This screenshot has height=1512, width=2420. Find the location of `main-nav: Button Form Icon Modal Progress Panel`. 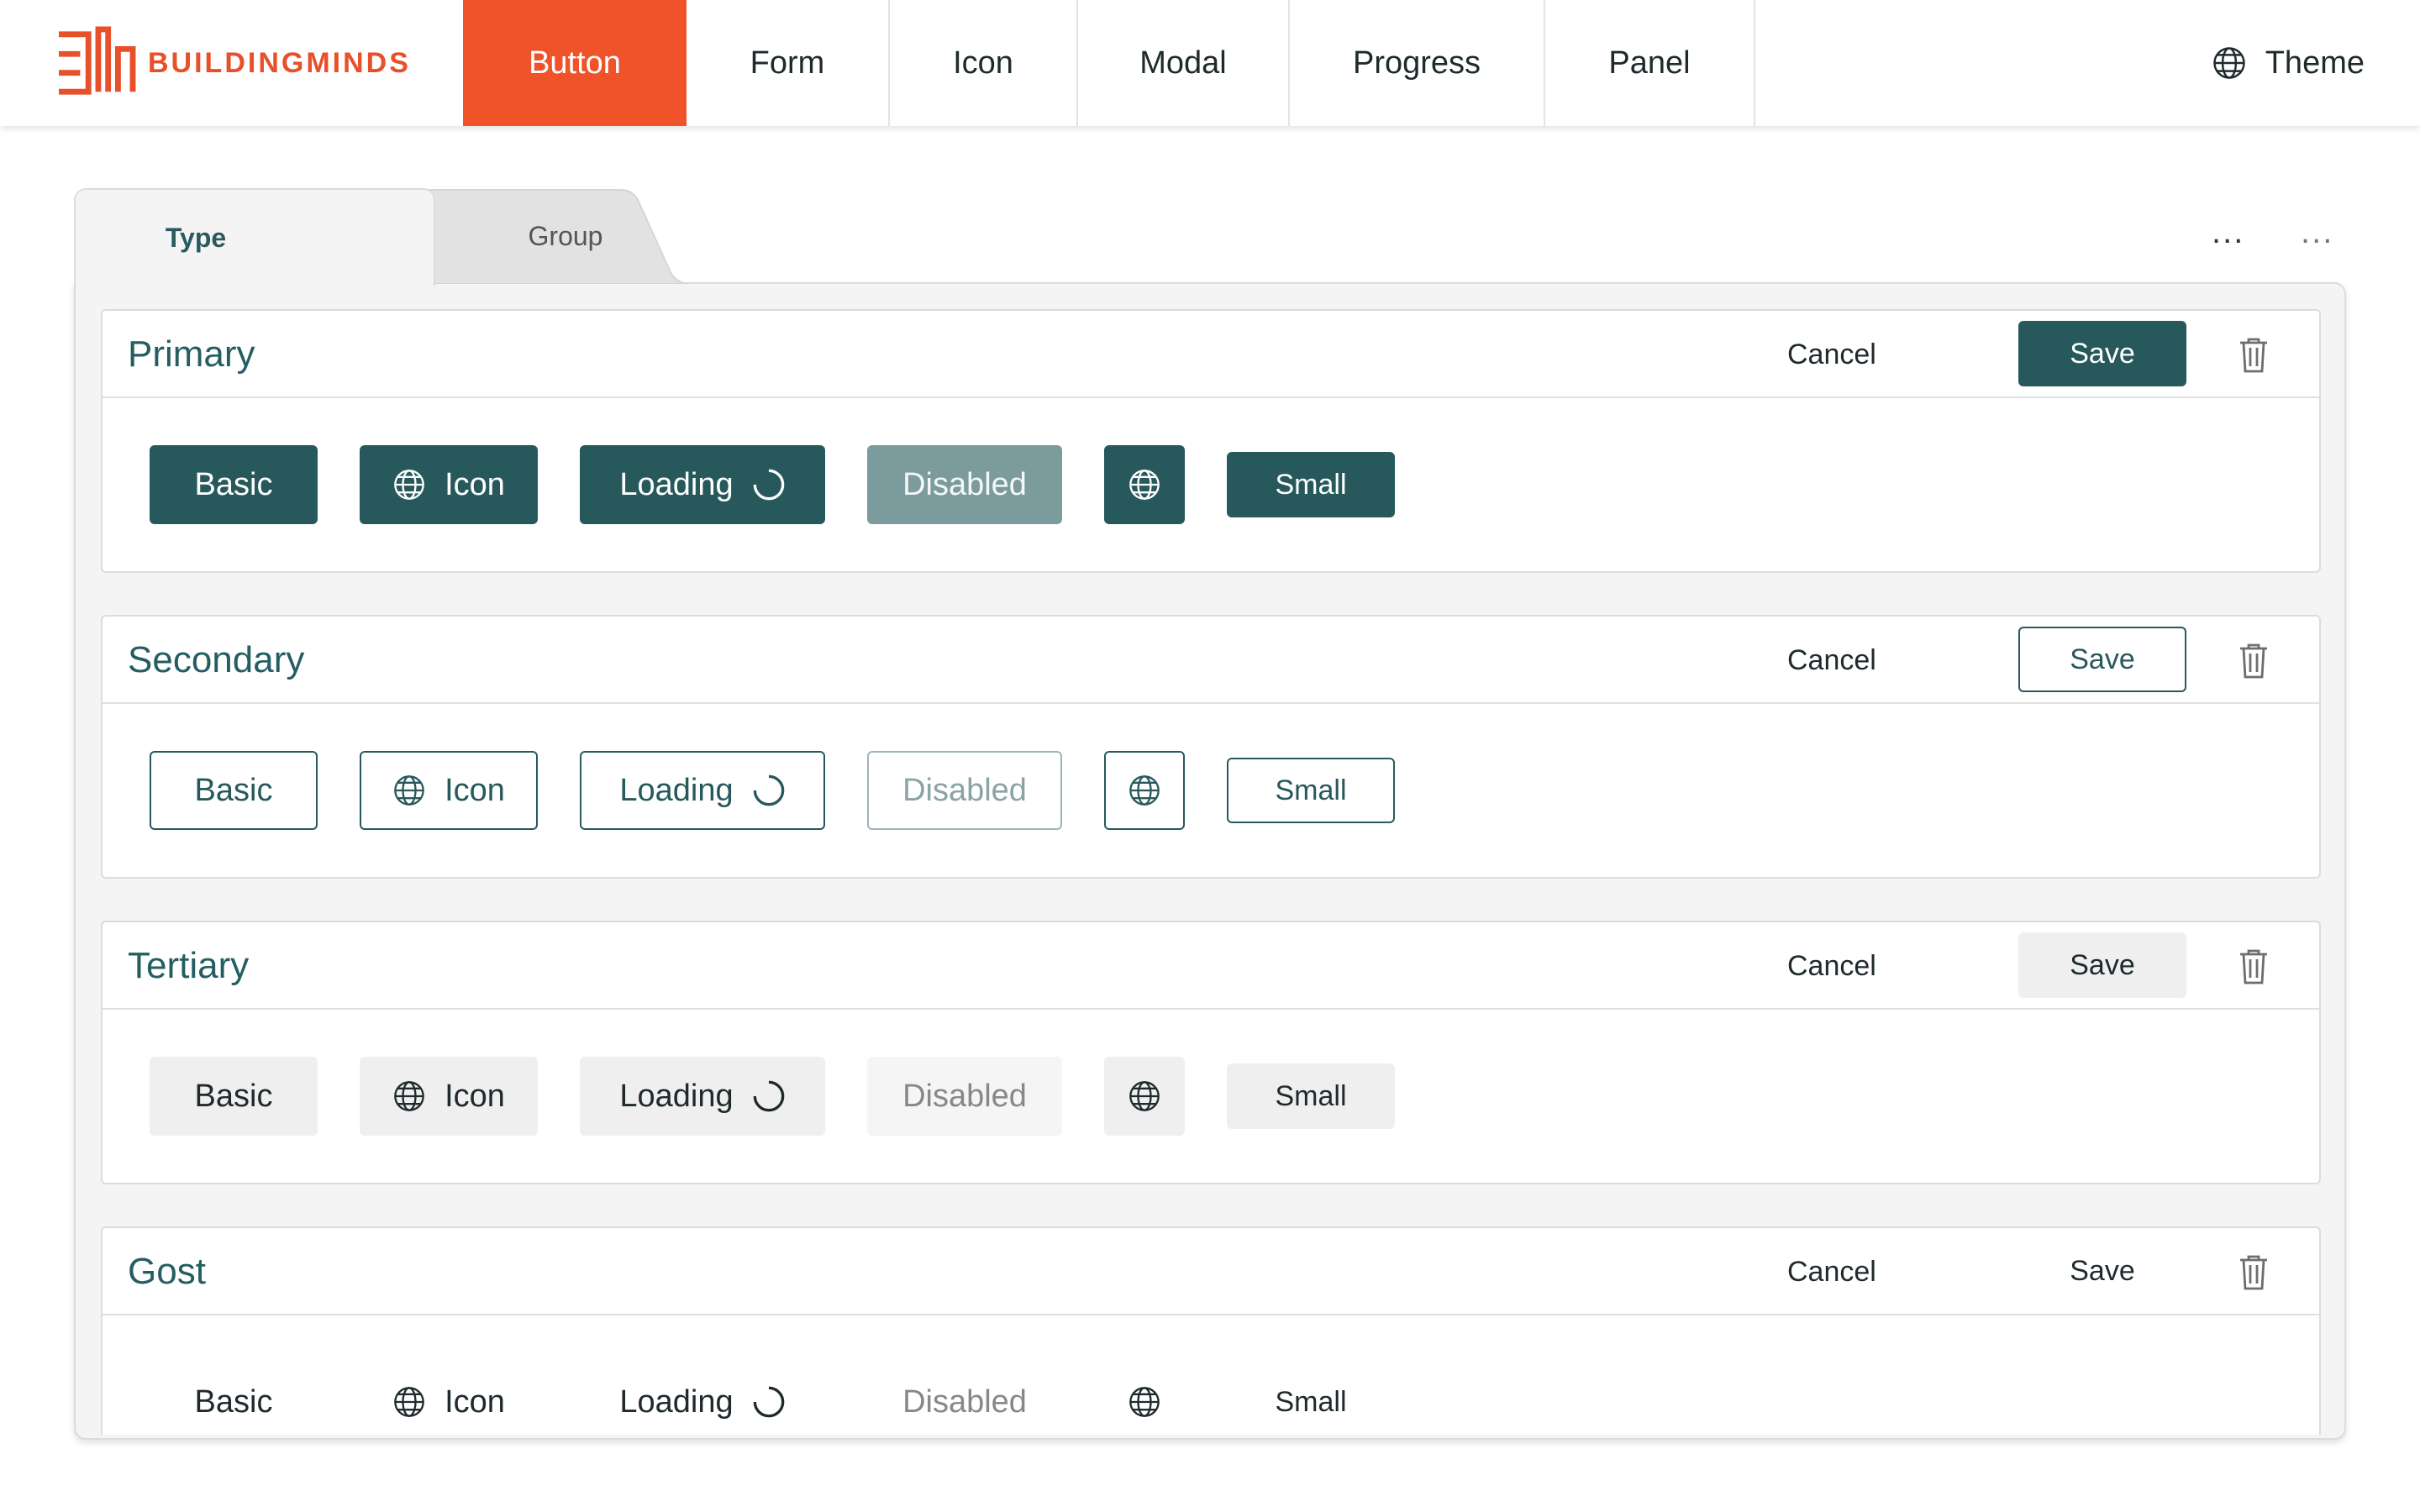

main-nav: Button Form Icon Modal Progress Panel is located at coordinates (1109, 63).